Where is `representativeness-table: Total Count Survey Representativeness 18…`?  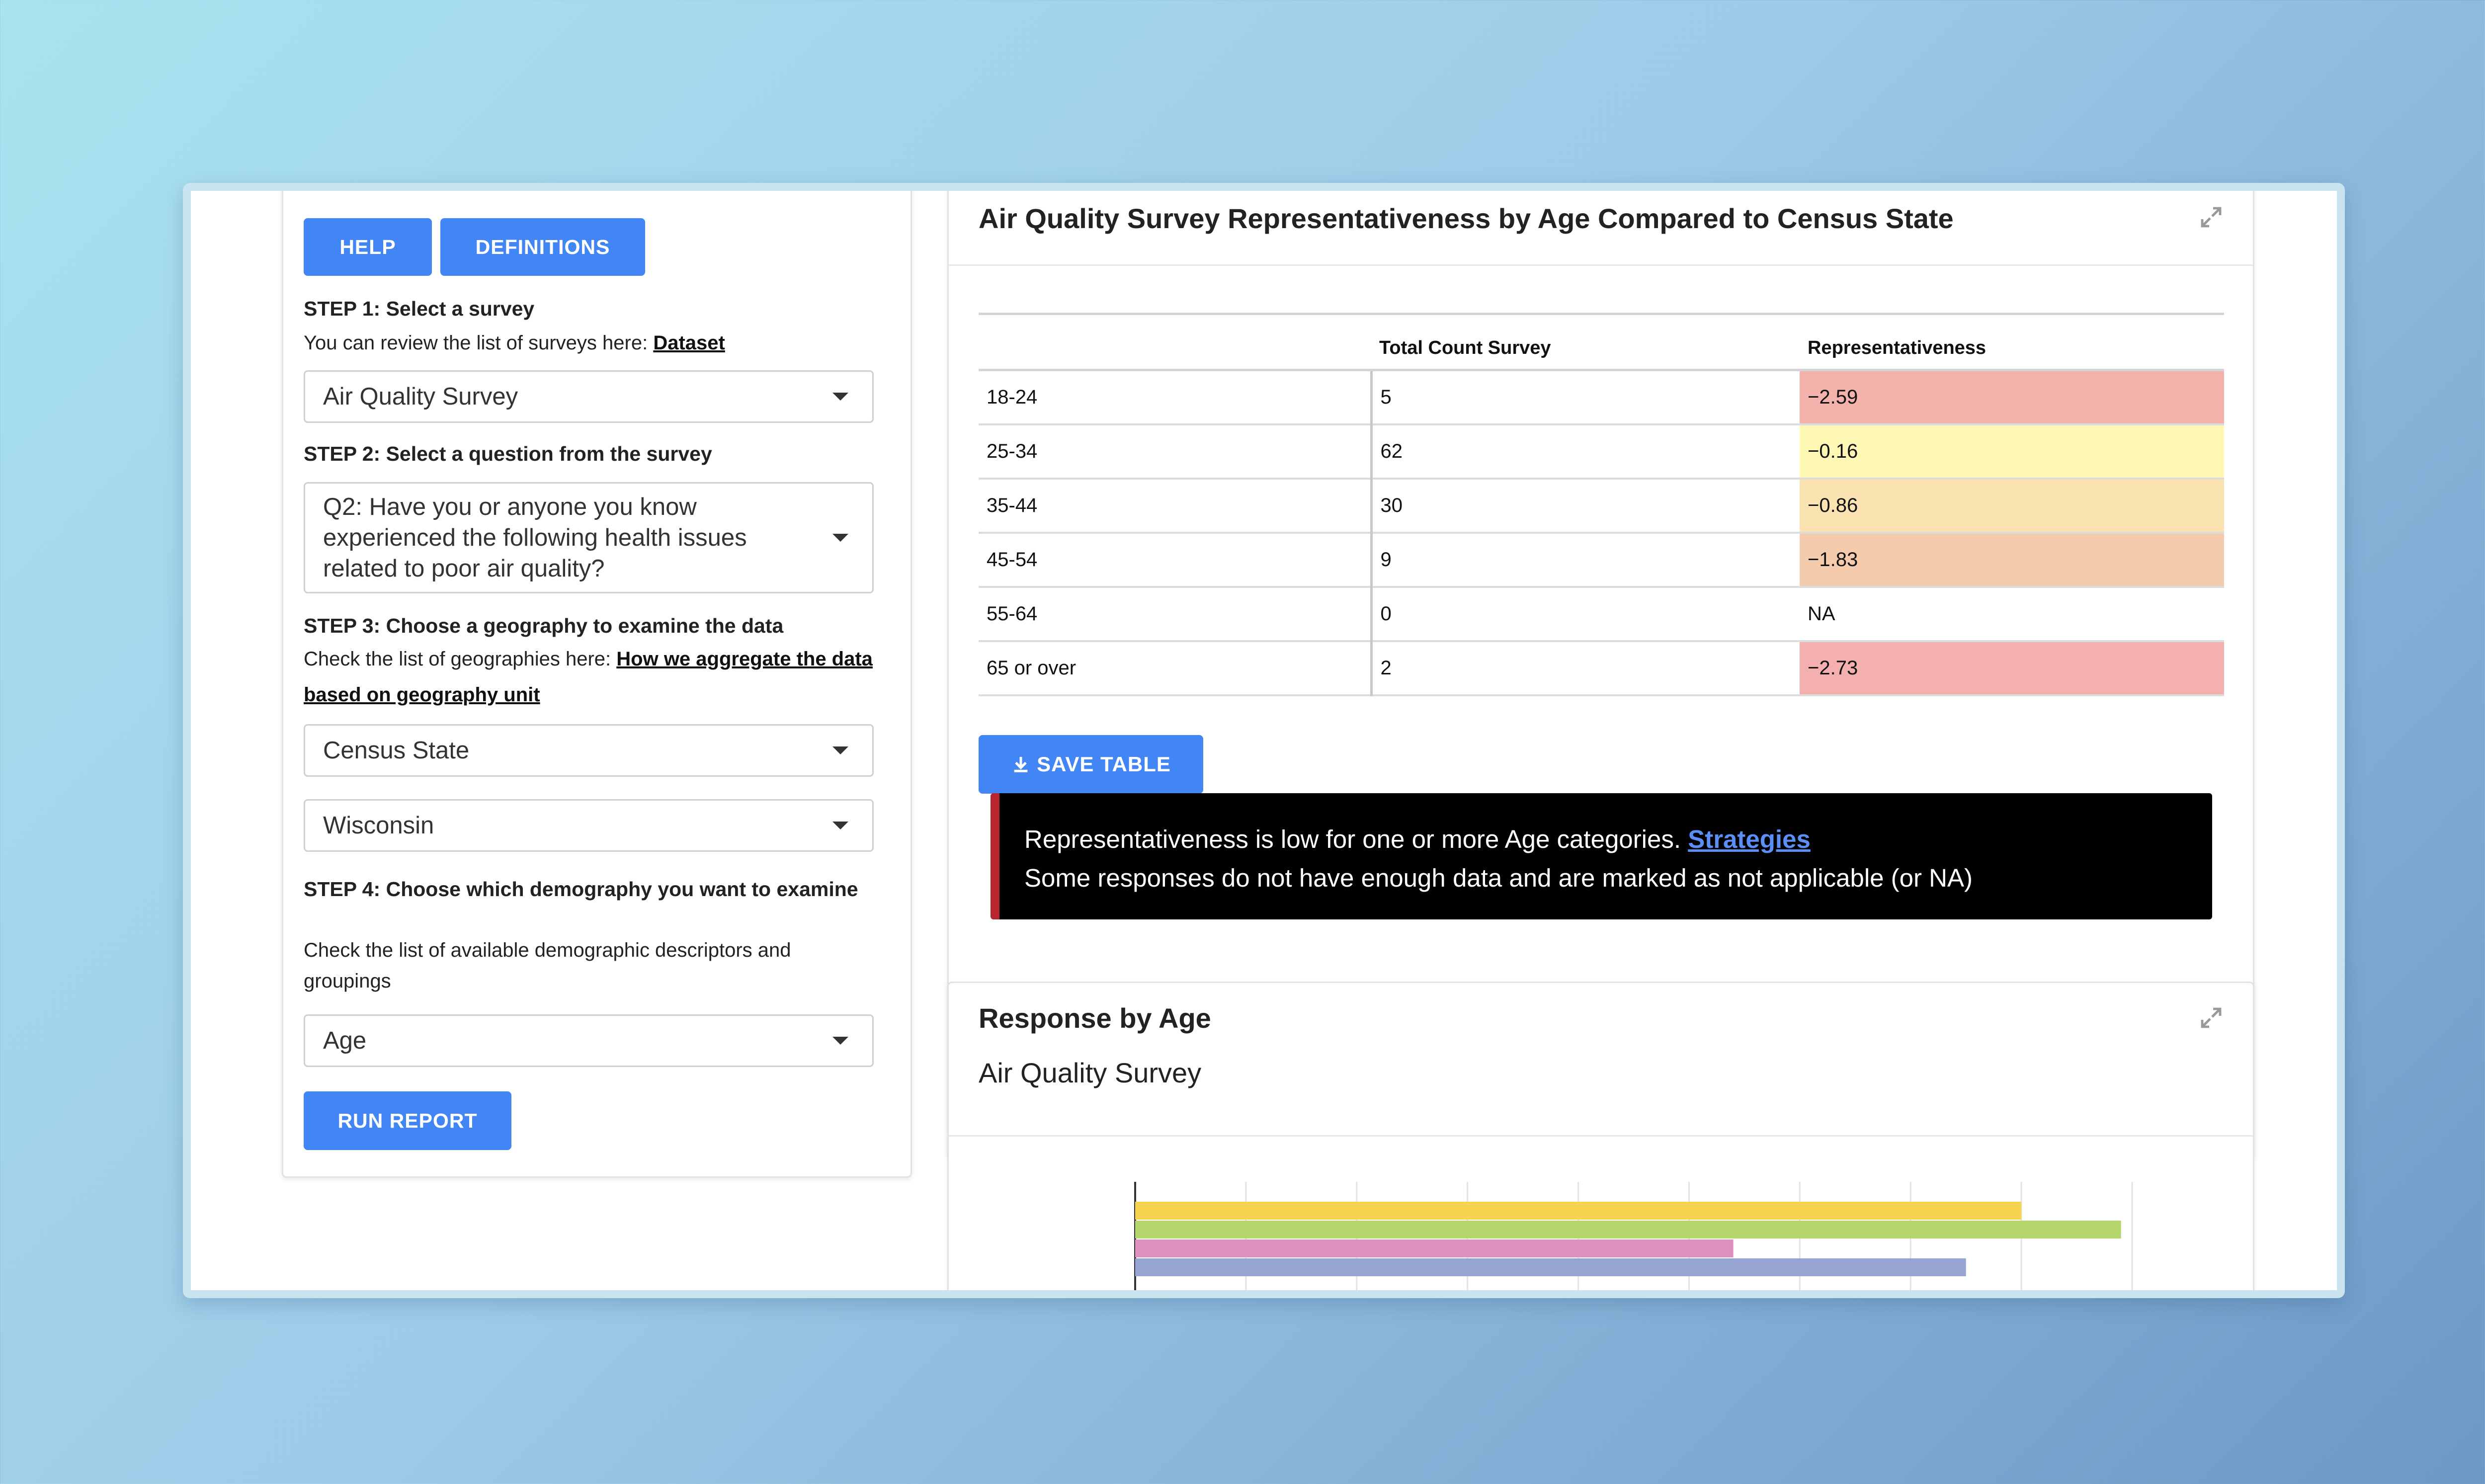
representativeness-table: Total Count Survey Representativeness 18… is located at coordinates (1601, 504).